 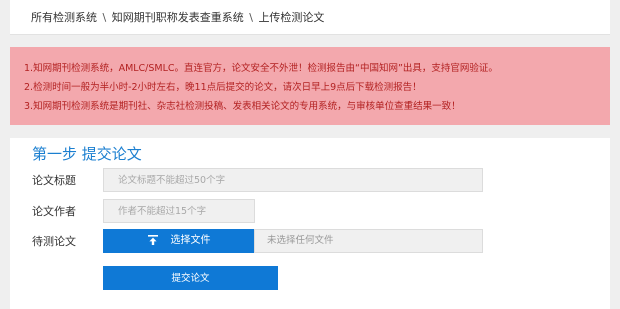 I want to click on choose-file-label: 选择文件, so click(x=190, y=240).